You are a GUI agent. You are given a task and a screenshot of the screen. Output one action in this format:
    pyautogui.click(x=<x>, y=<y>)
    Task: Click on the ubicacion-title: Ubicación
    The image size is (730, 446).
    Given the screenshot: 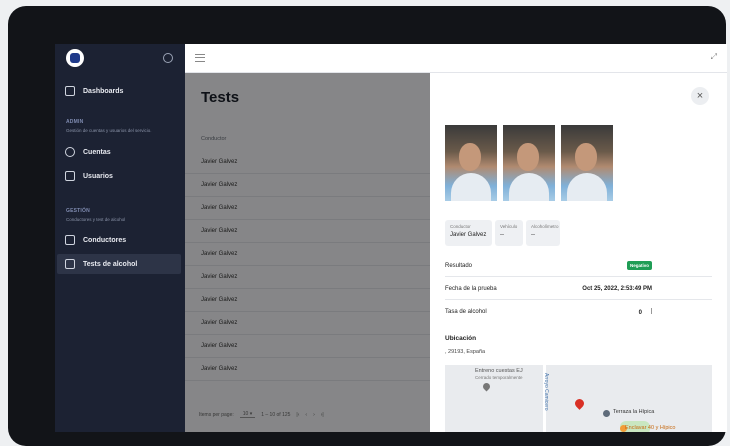 What is the action you would take?
    pyautogui.click(x=461, y=338)
    